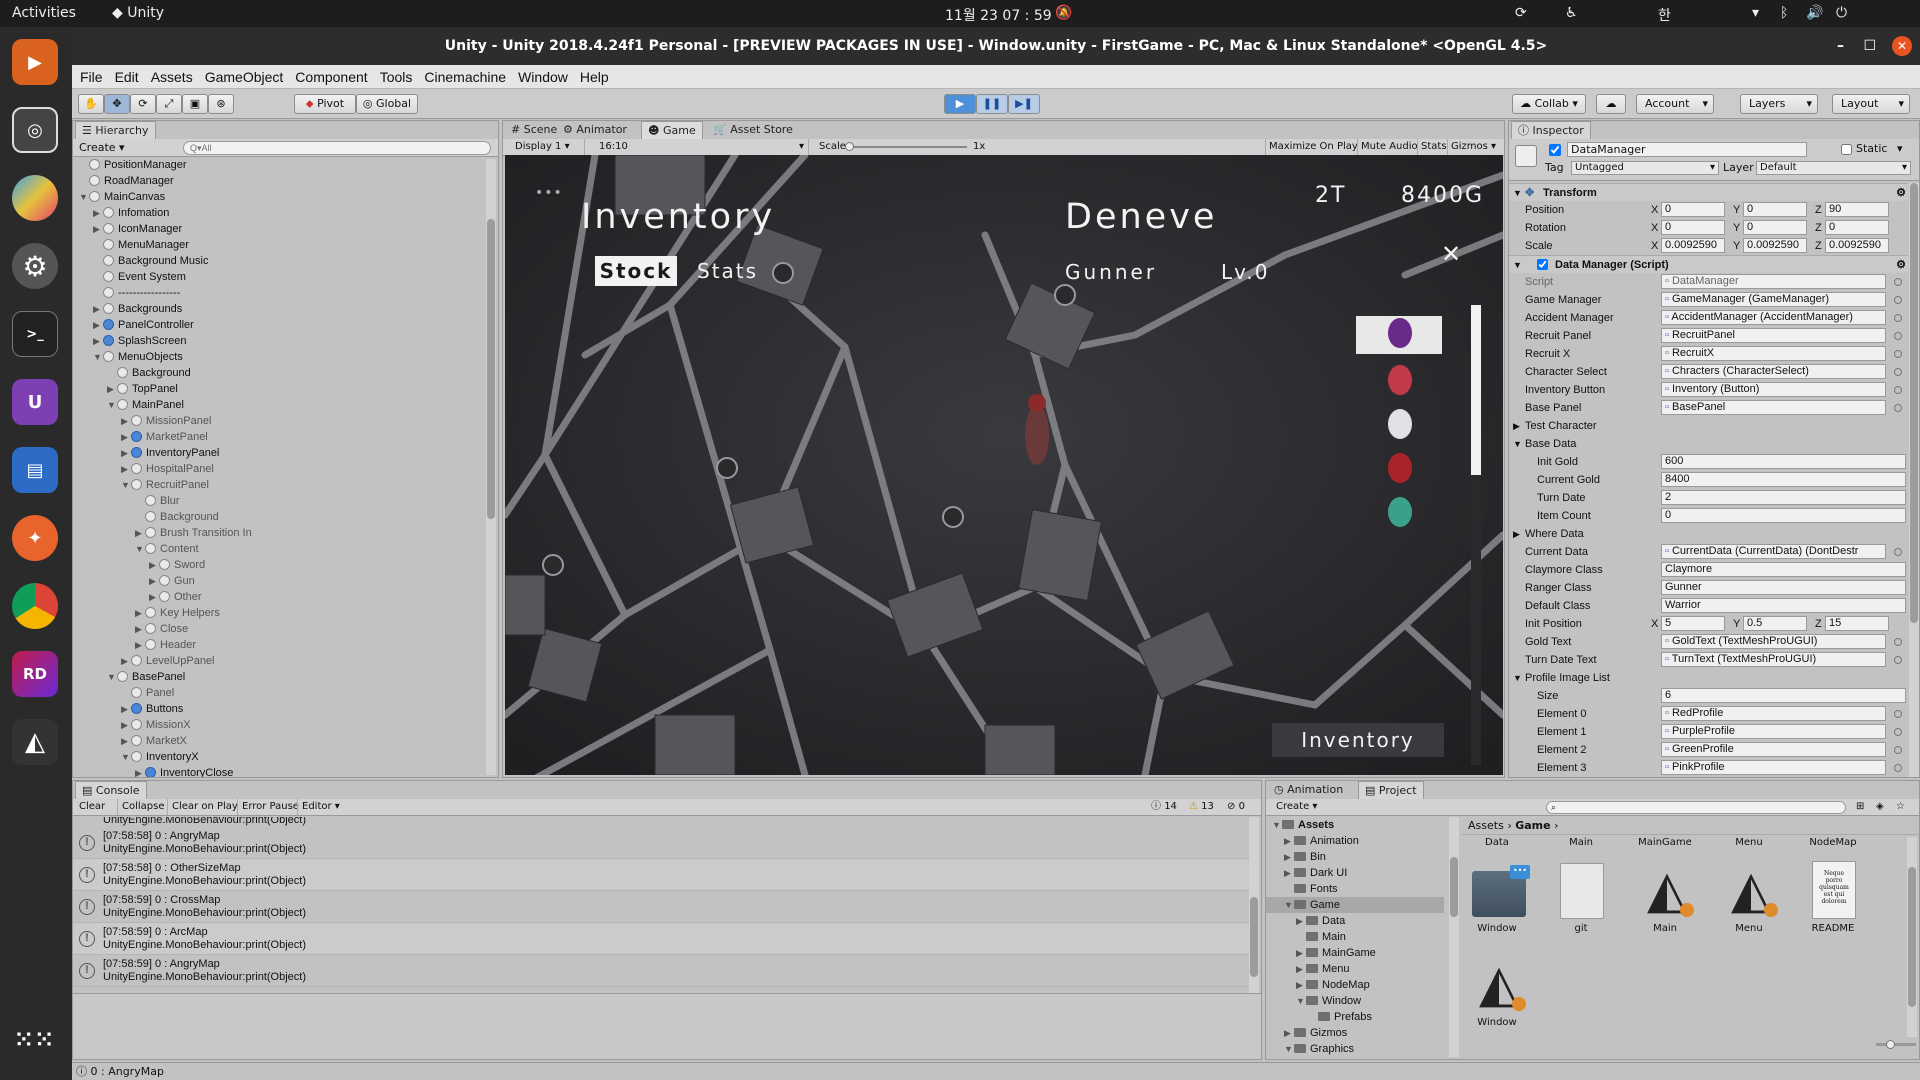 The width and height of the screenshot is (1920, 1080). What do you see at coordinates (1693, 227) in the screenshot?
I see `x-field: 0` at bounding box center [1693, 227].